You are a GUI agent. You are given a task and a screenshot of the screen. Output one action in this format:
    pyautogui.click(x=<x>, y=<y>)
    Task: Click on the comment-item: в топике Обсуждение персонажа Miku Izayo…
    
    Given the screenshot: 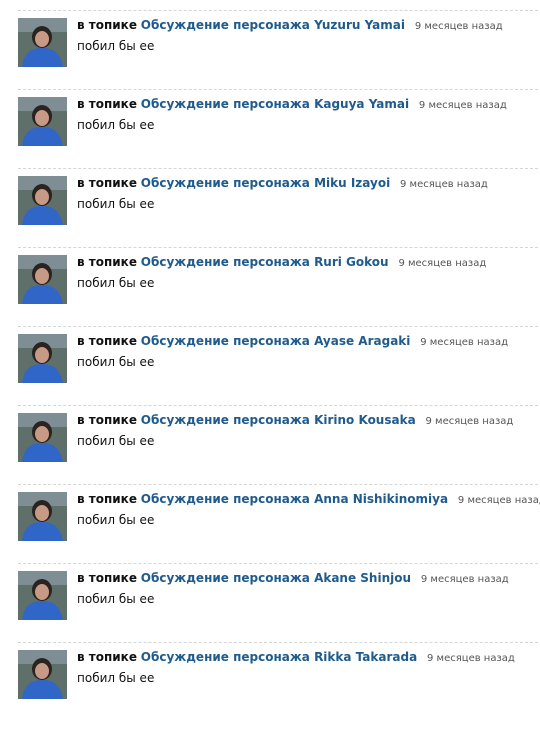 What is the action you would take?
    pyautogui.click(x=278, y=211)
    